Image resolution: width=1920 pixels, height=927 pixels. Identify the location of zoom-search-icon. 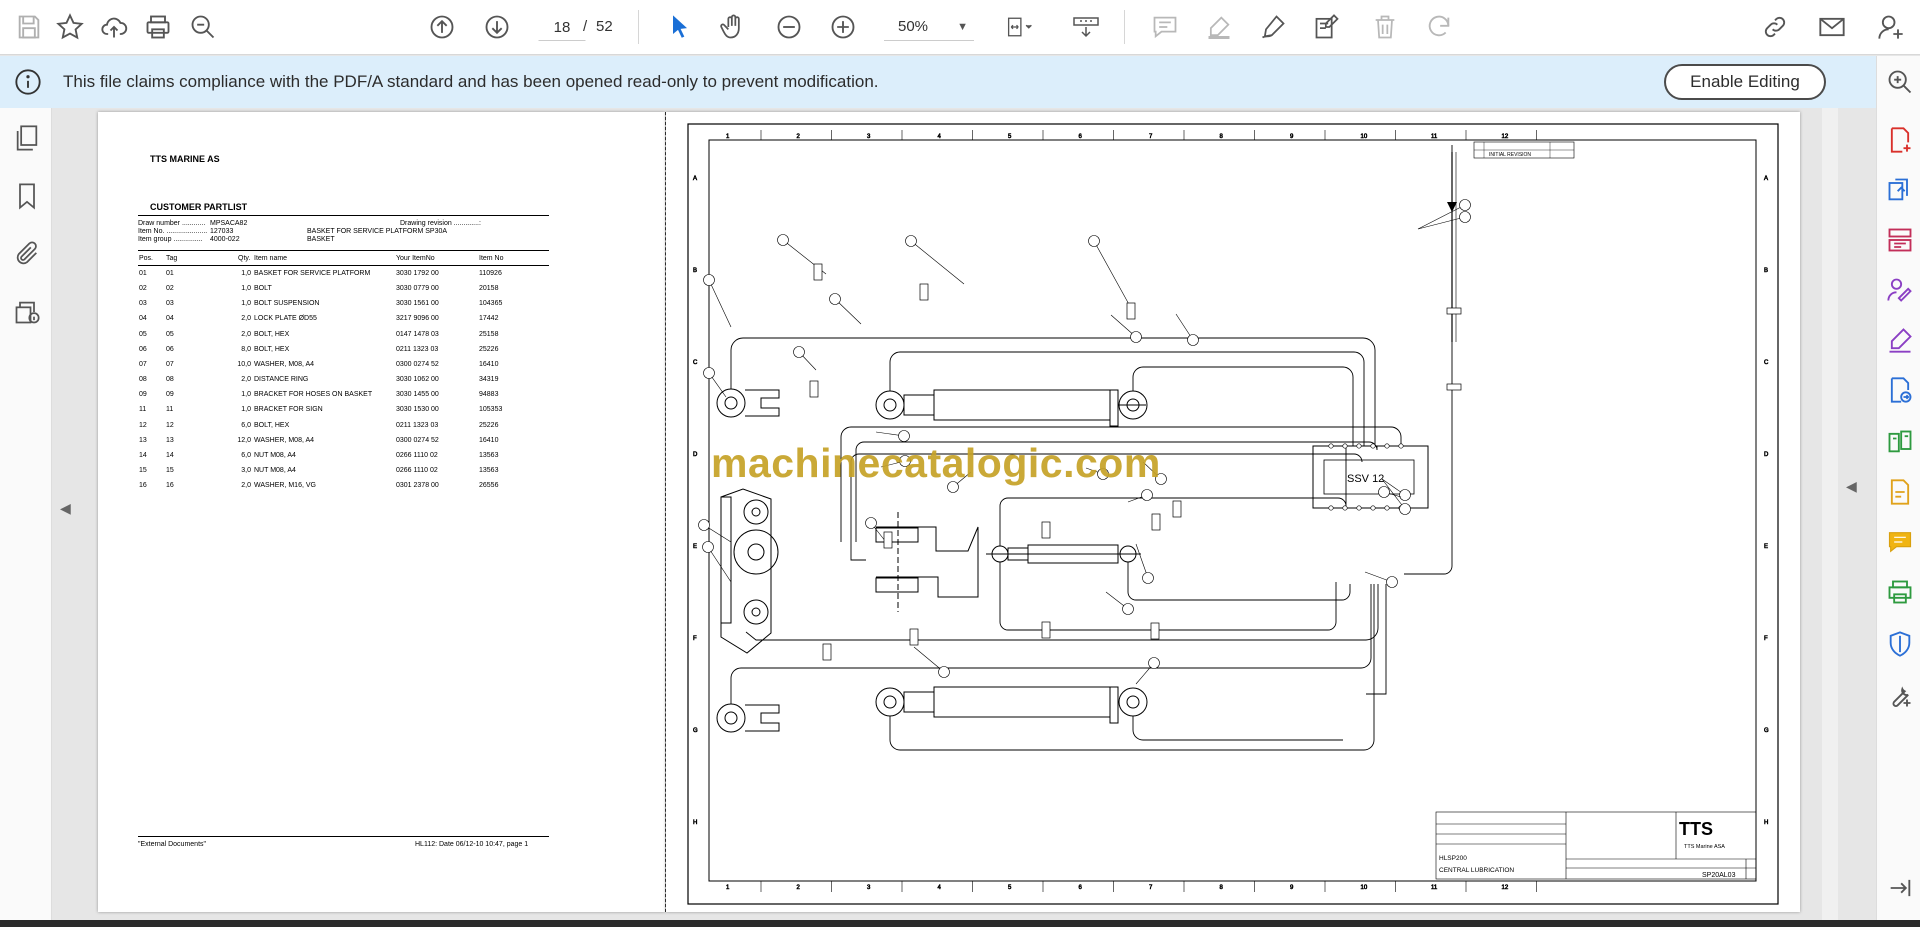
(203, 27).